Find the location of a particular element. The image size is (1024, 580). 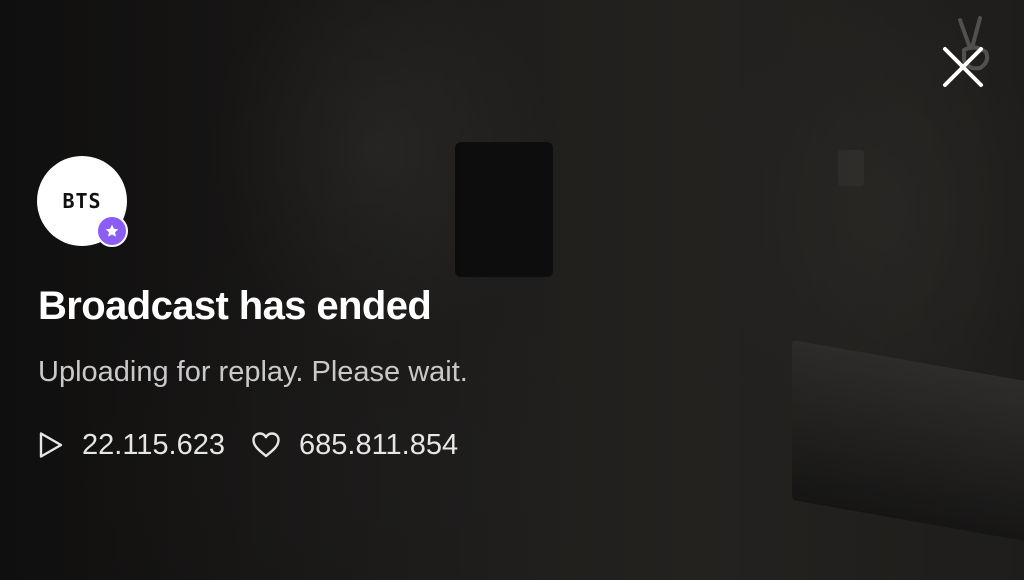

close-icon is located at coordinates (963, 67).